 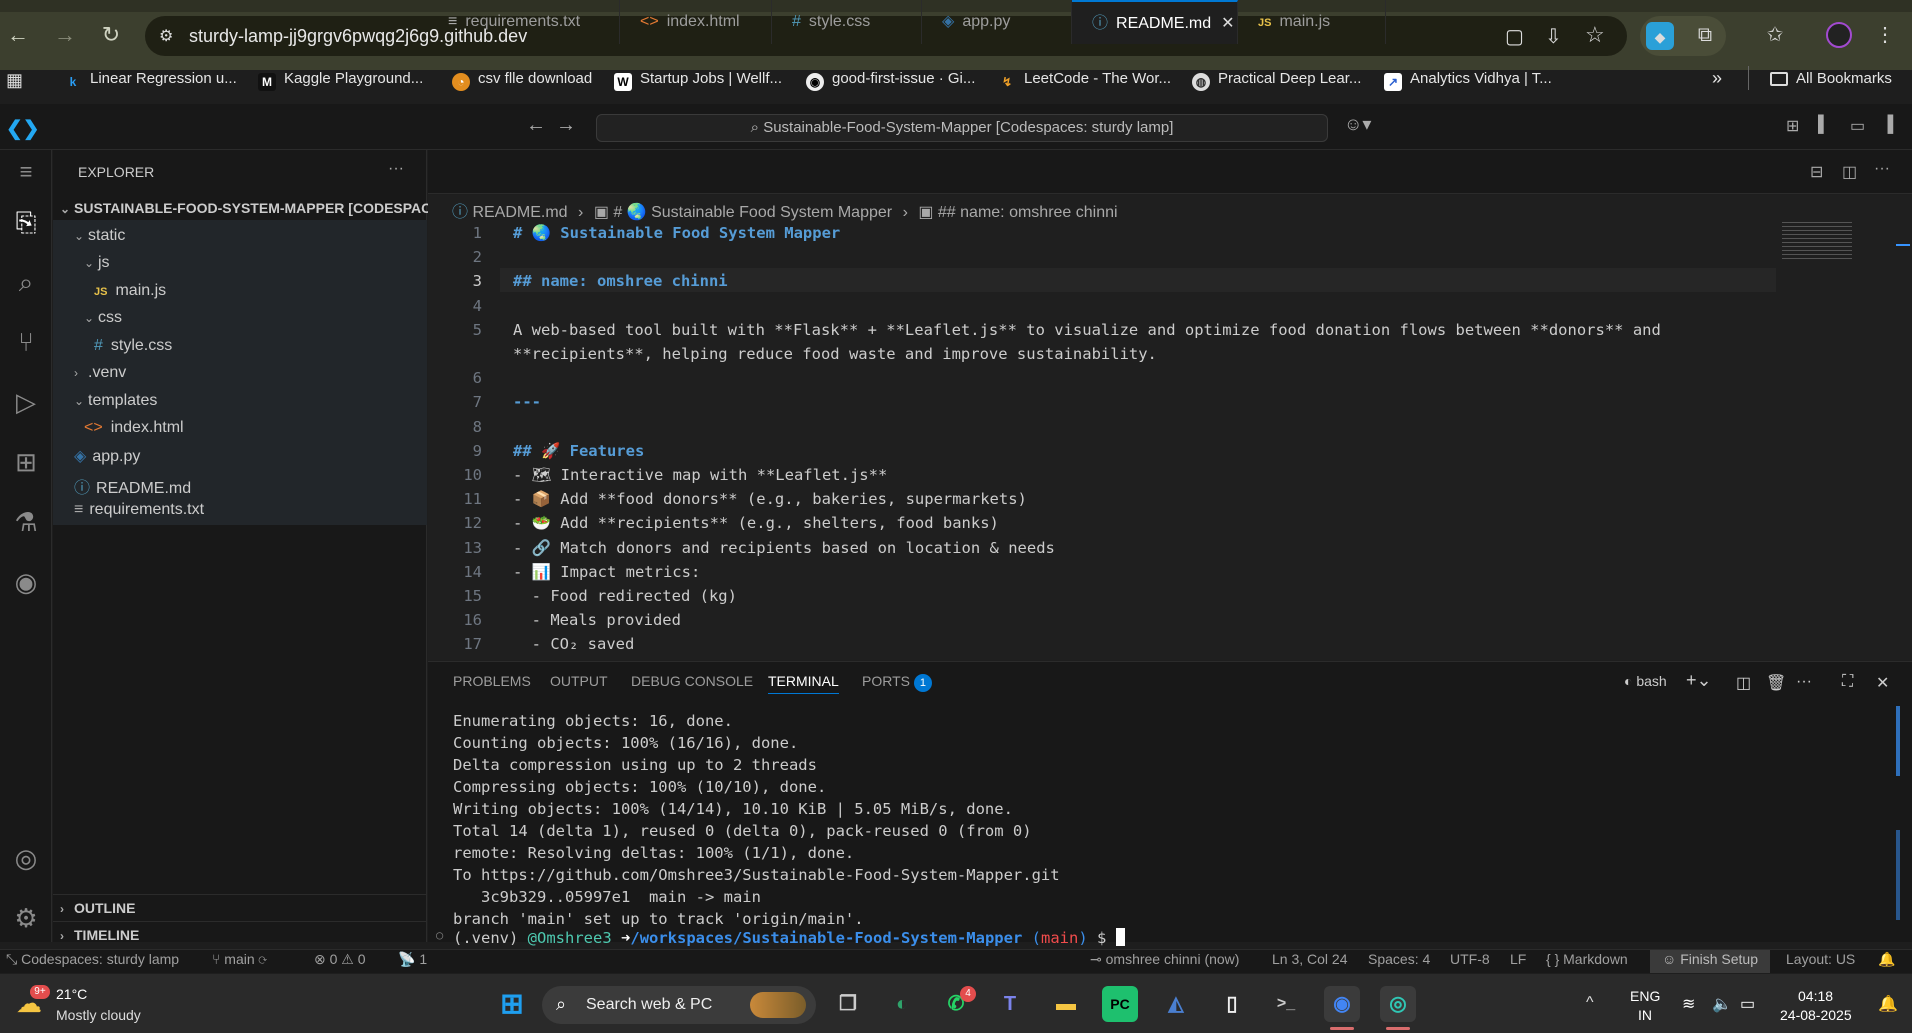 What do you see at coordinates (512, 1004) in the screenshot?
I see `windows-start-icon: ⊞` at bounding box center [512, 1004].